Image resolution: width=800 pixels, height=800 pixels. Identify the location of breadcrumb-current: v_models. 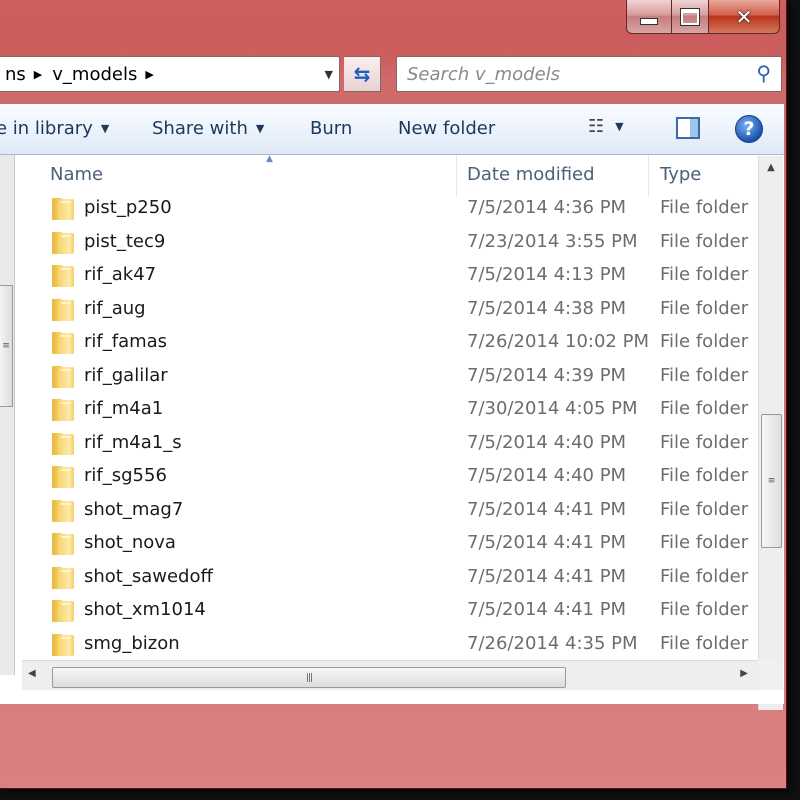
(93, 74).